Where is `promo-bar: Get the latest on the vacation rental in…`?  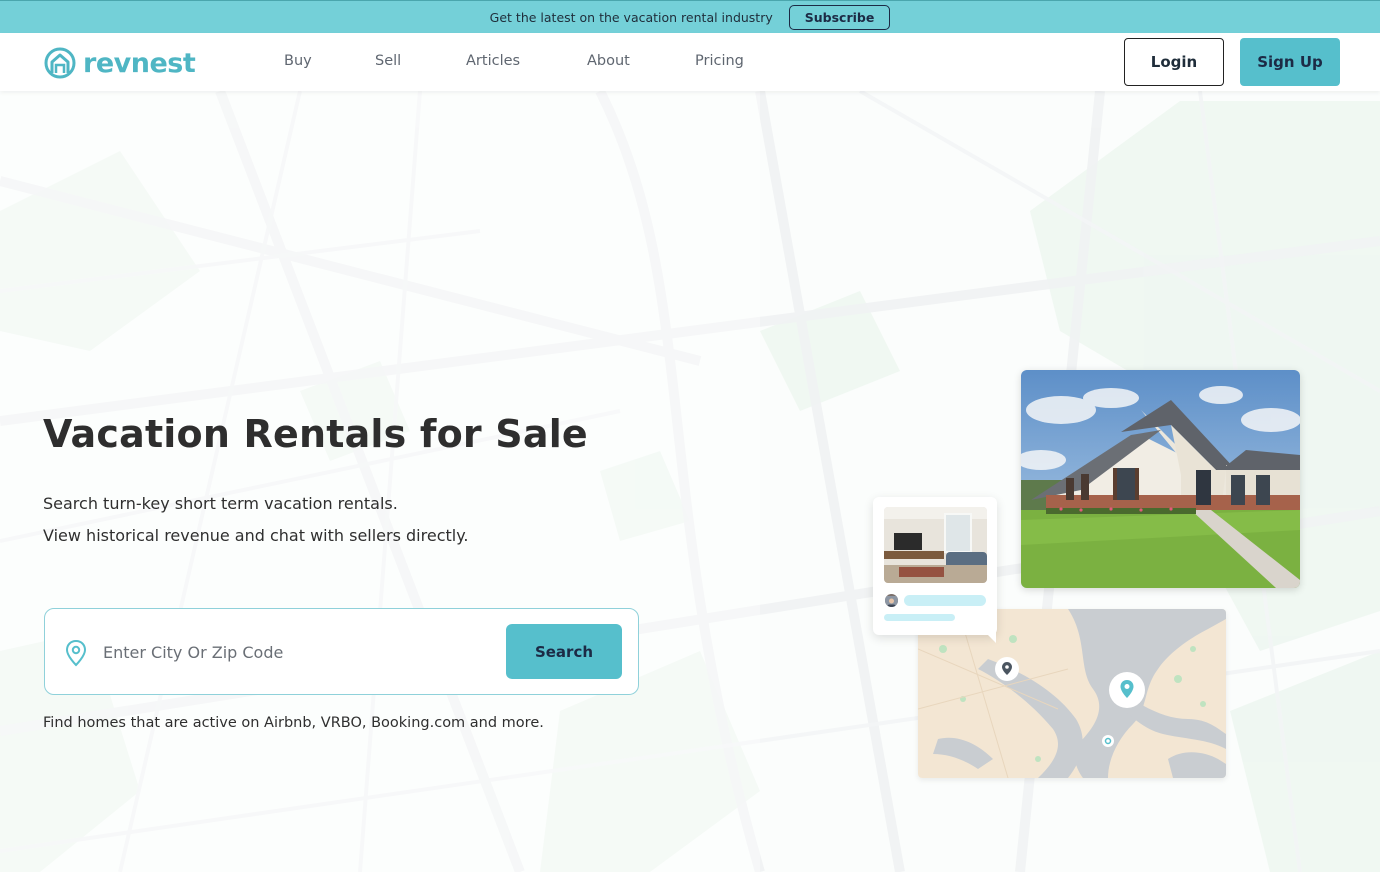
promo-bar: Get the latest on the vacation rental in… is located at coordinates (690, 16).